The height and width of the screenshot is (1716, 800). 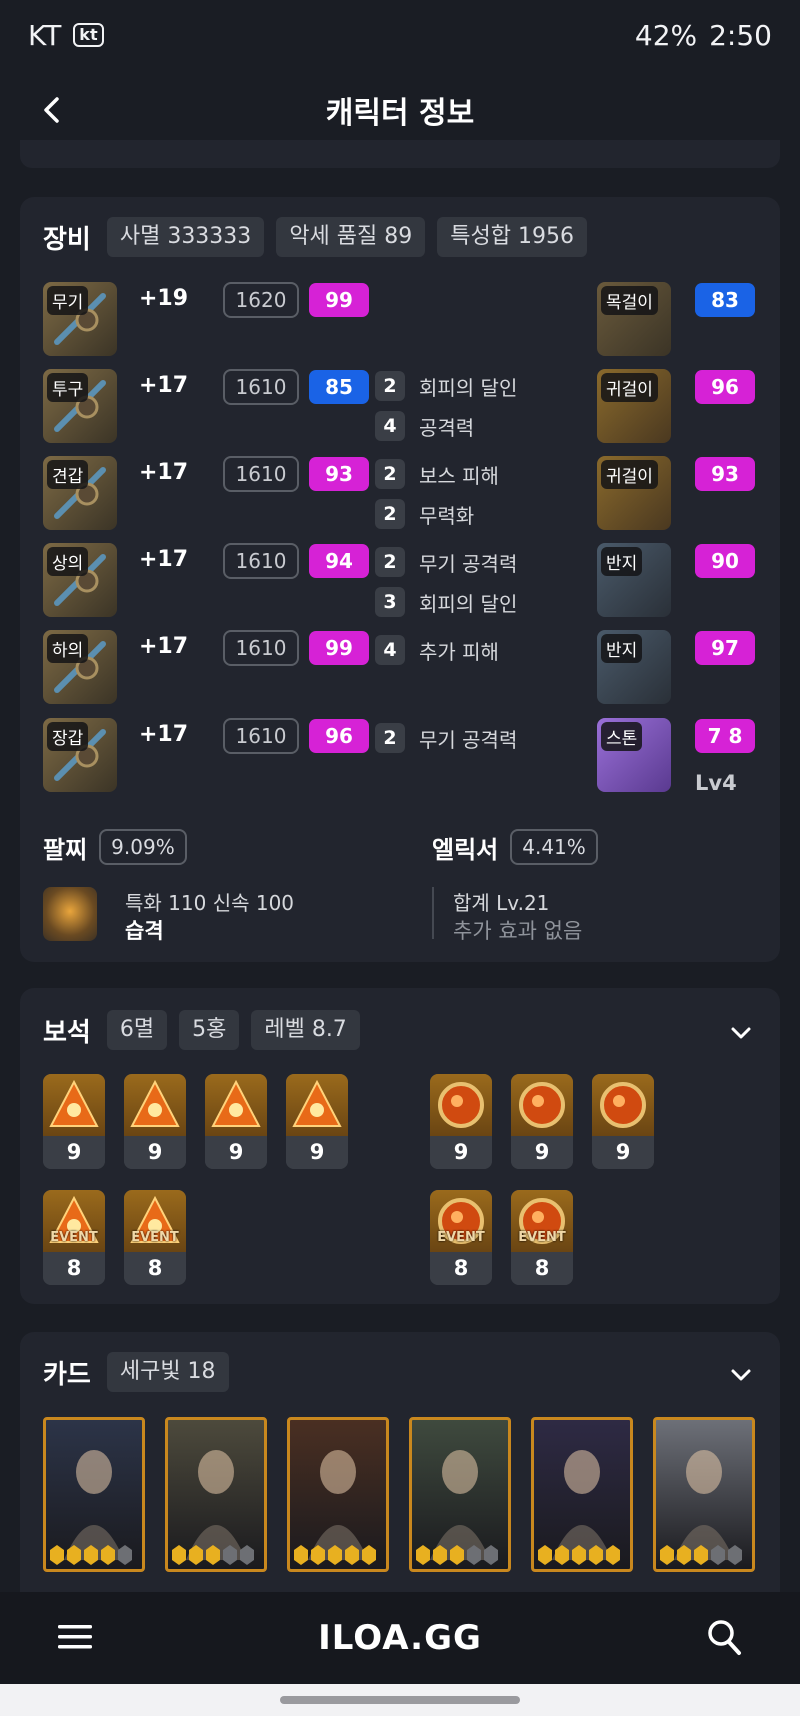 I want to click on elixir-sum: 합계 Lv.21, so click(x=501, y=903).